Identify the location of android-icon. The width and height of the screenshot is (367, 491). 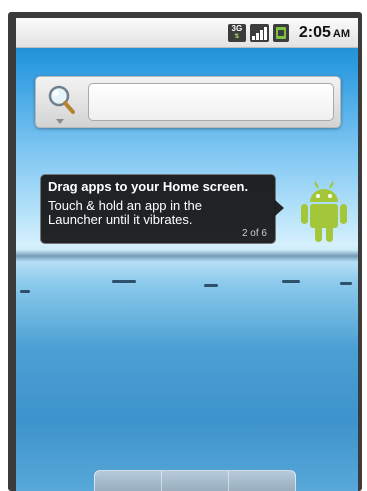
(324, 211).